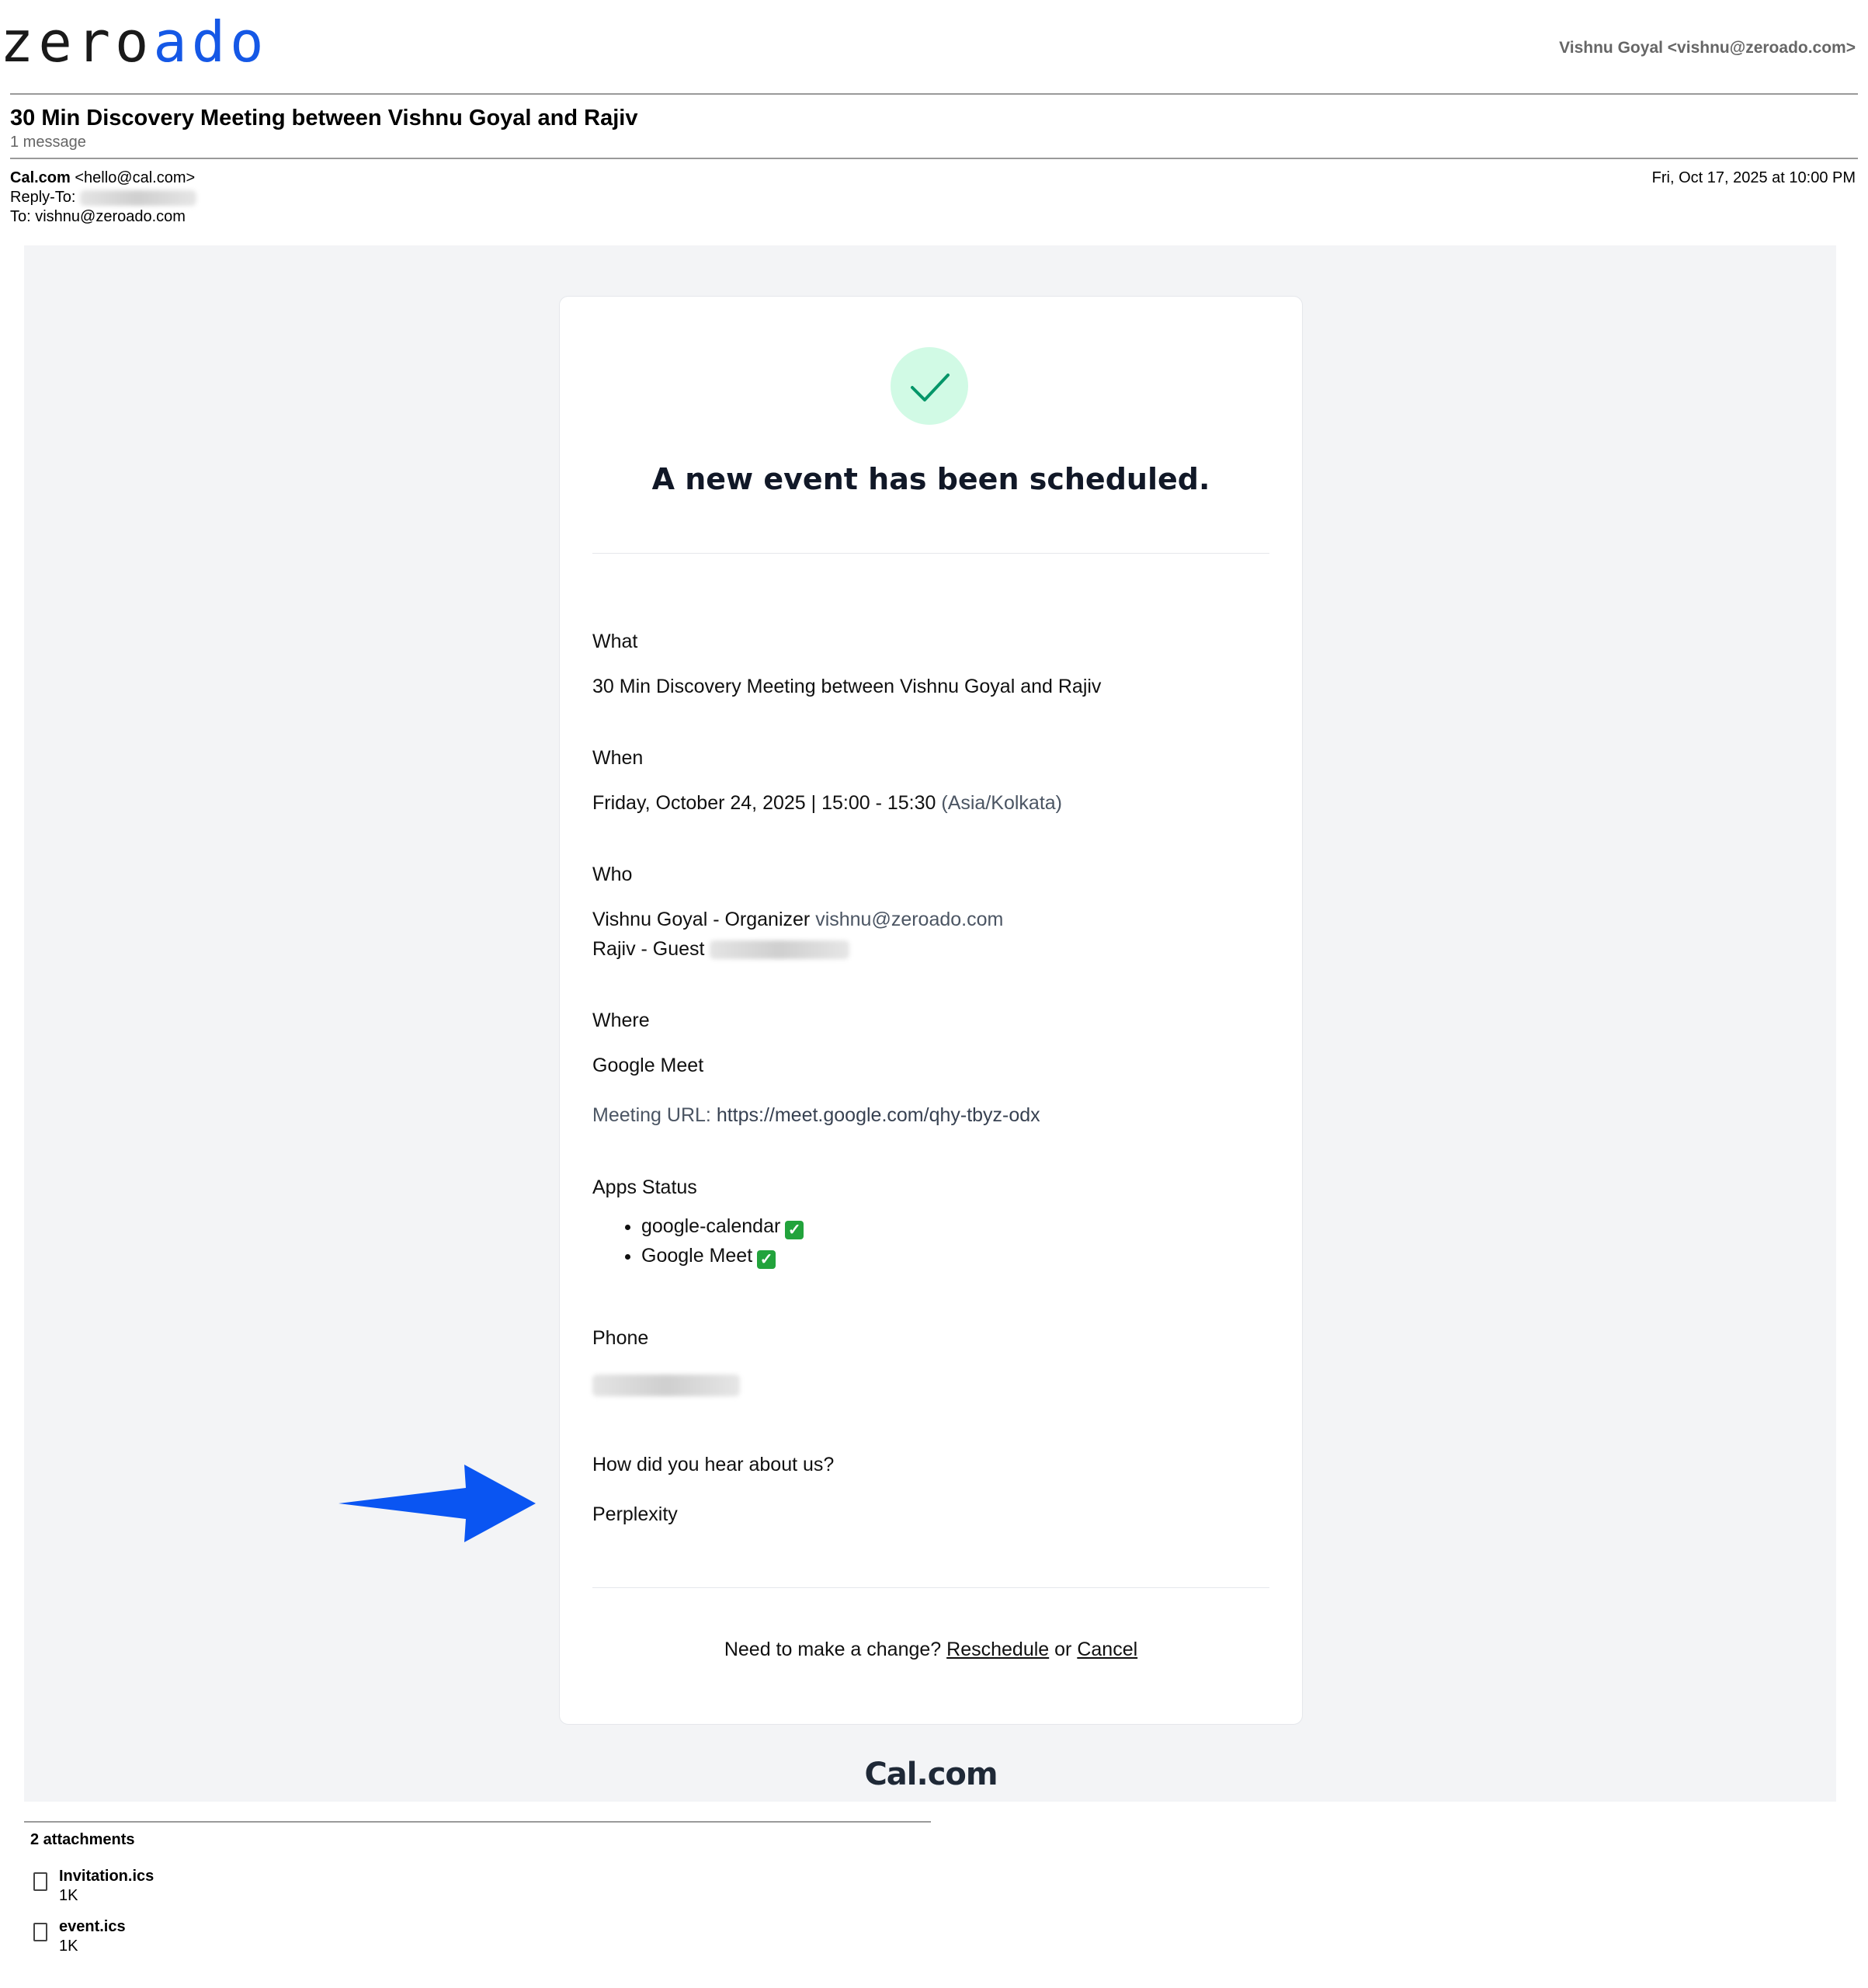 The image size is (1868, 1988). What do you see at coordinates (612, 875) in the screenshot?
I see `who-label: Who` at bounding box center [612, 875].